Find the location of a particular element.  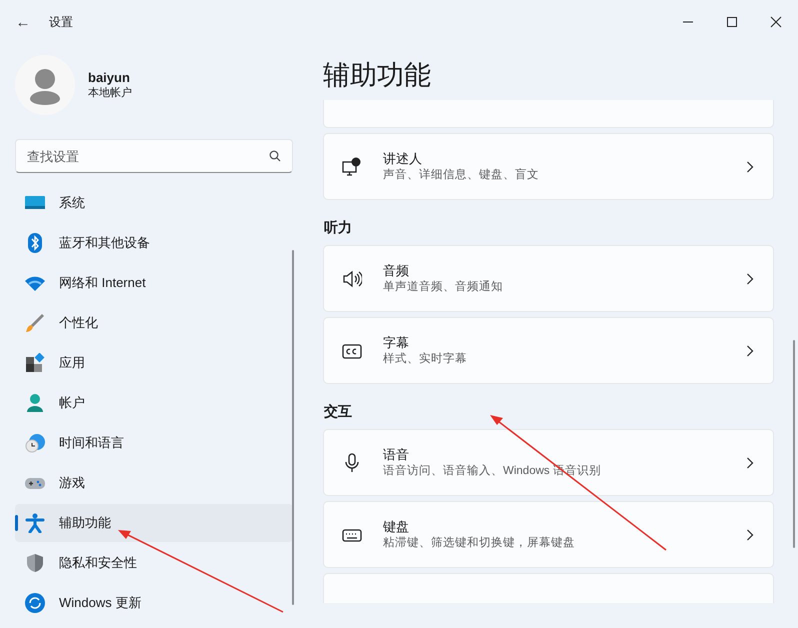

nav-item: 帐户 is located at coordinates (154, 403).